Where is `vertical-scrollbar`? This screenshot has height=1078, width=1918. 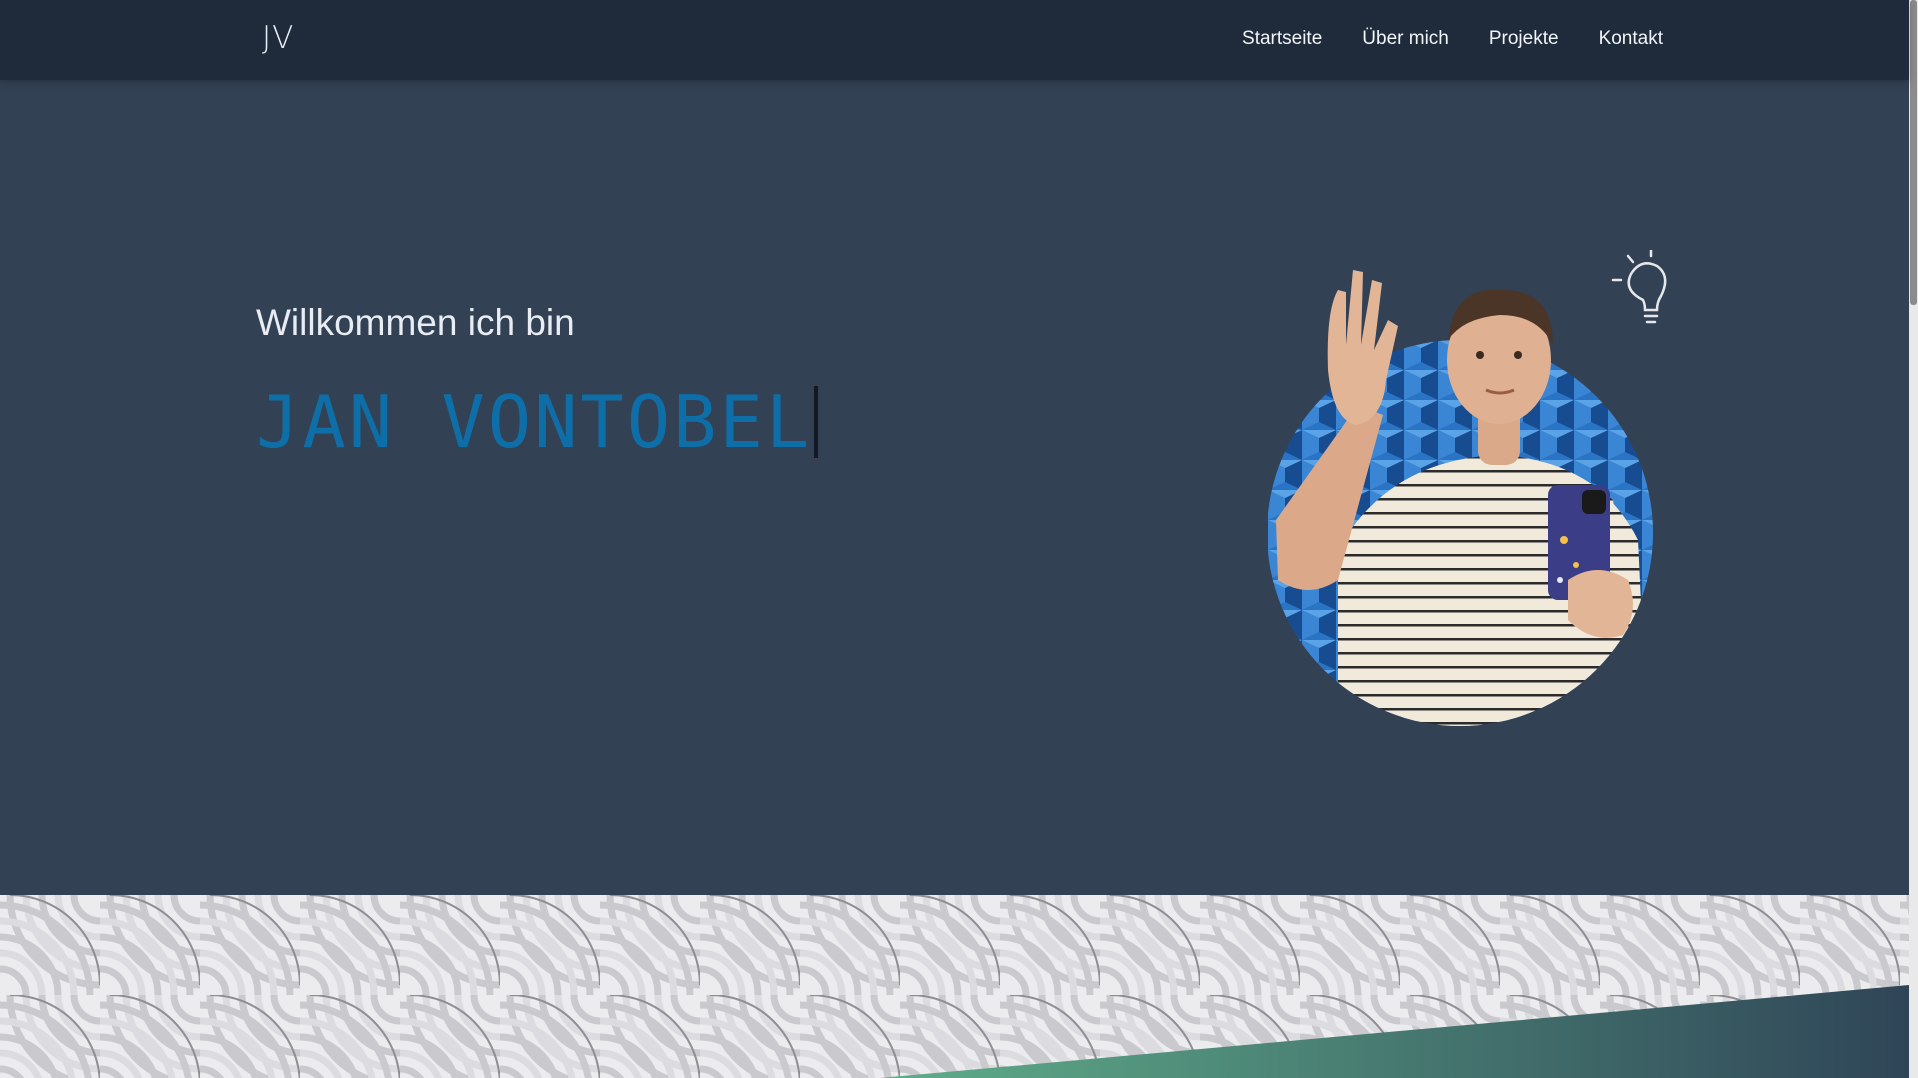
vertical-scrollbar is located at coordinates (1913, 539).